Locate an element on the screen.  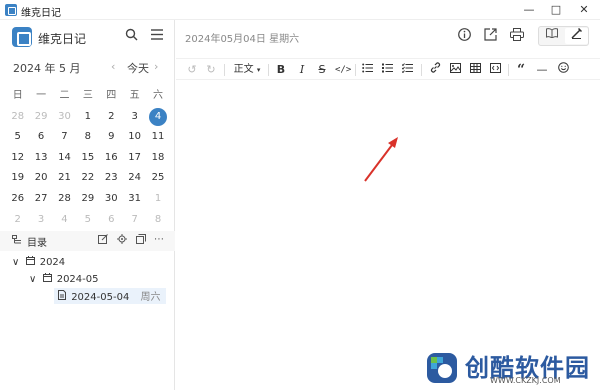
code-block-icon is located at coordinates (495, 70).